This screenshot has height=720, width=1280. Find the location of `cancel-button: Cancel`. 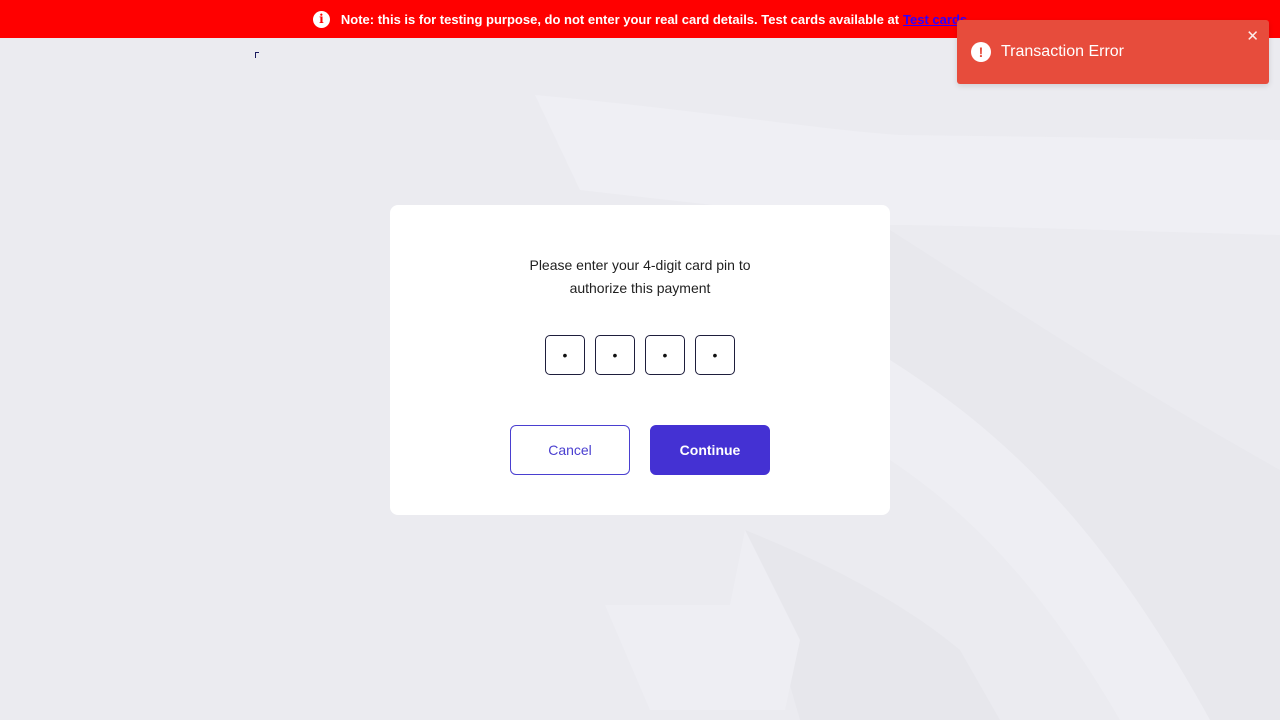

cancel-button: Cancel is located at coordinates (570, 450).